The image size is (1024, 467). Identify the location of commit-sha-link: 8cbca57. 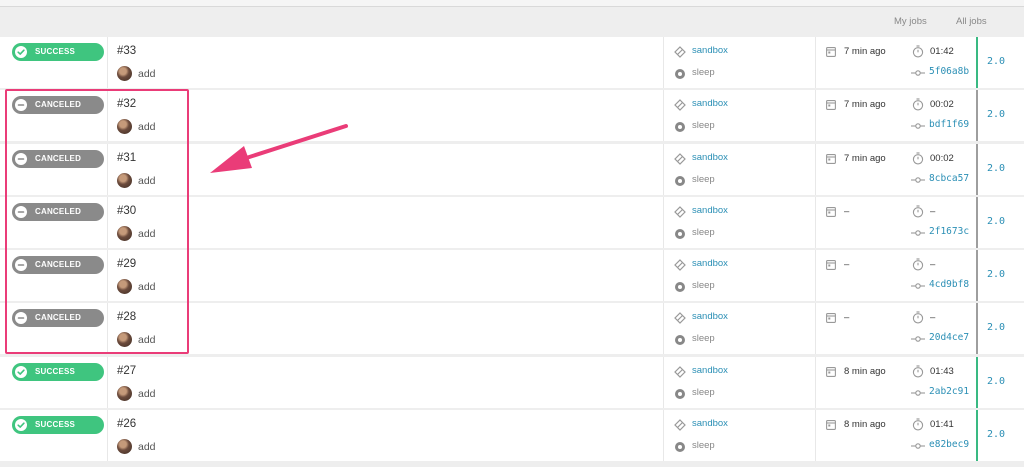
(949, 178).